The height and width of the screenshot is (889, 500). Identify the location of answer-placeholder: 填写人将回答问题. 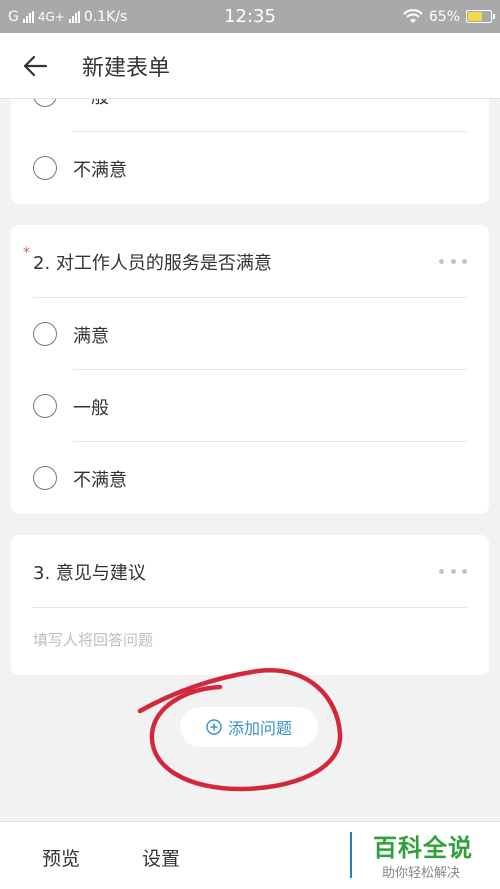
(93, 640).